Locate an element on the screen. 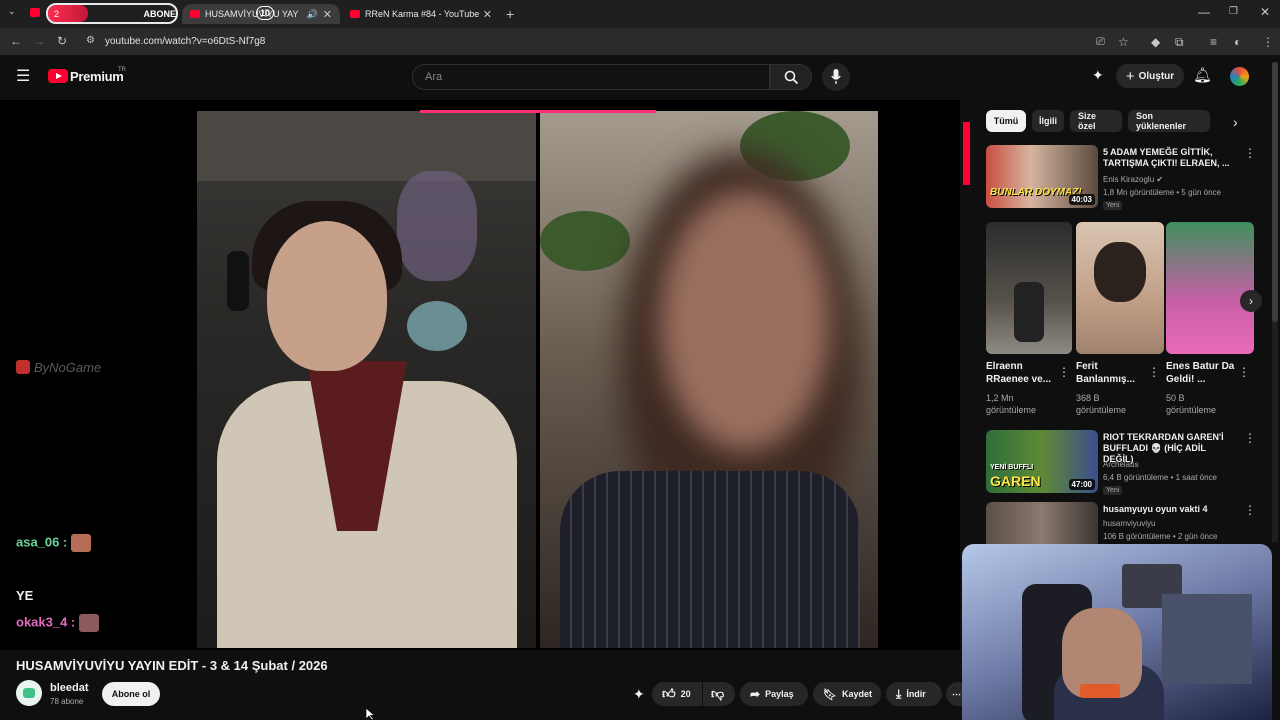 The width and height of the screenshot is (1280, 720). search-button is located at coordinates (791, 77).